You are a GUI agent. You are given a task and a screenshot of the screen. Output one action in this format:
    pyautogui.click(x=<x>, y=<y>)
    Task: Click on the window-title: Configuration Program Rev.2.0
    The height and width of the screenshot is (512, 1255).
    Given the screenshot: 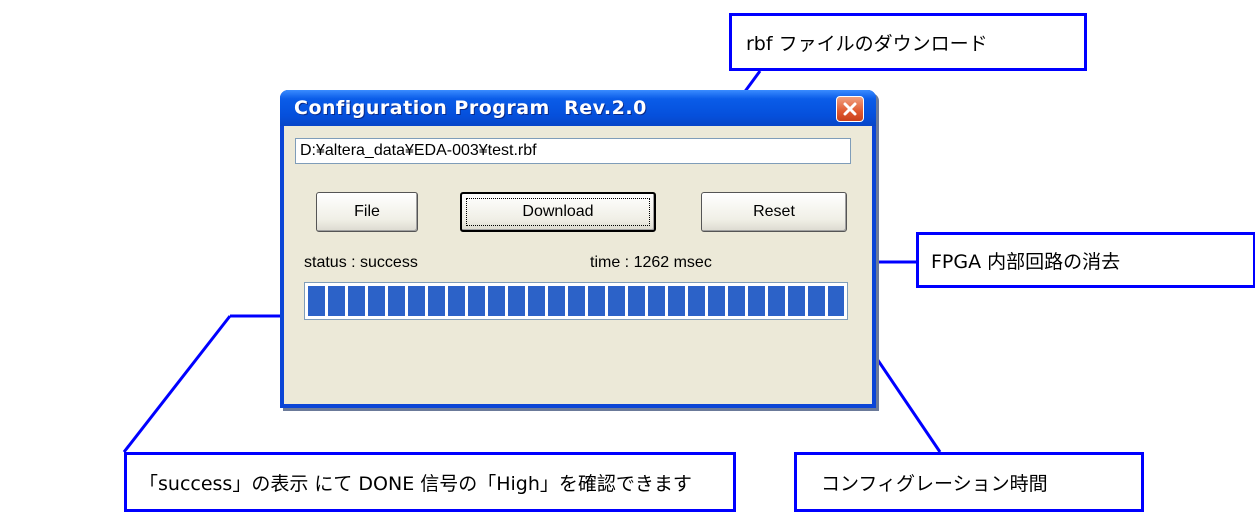 What is the action you would take?
    pyautogui.click(x=470, y=108)
    